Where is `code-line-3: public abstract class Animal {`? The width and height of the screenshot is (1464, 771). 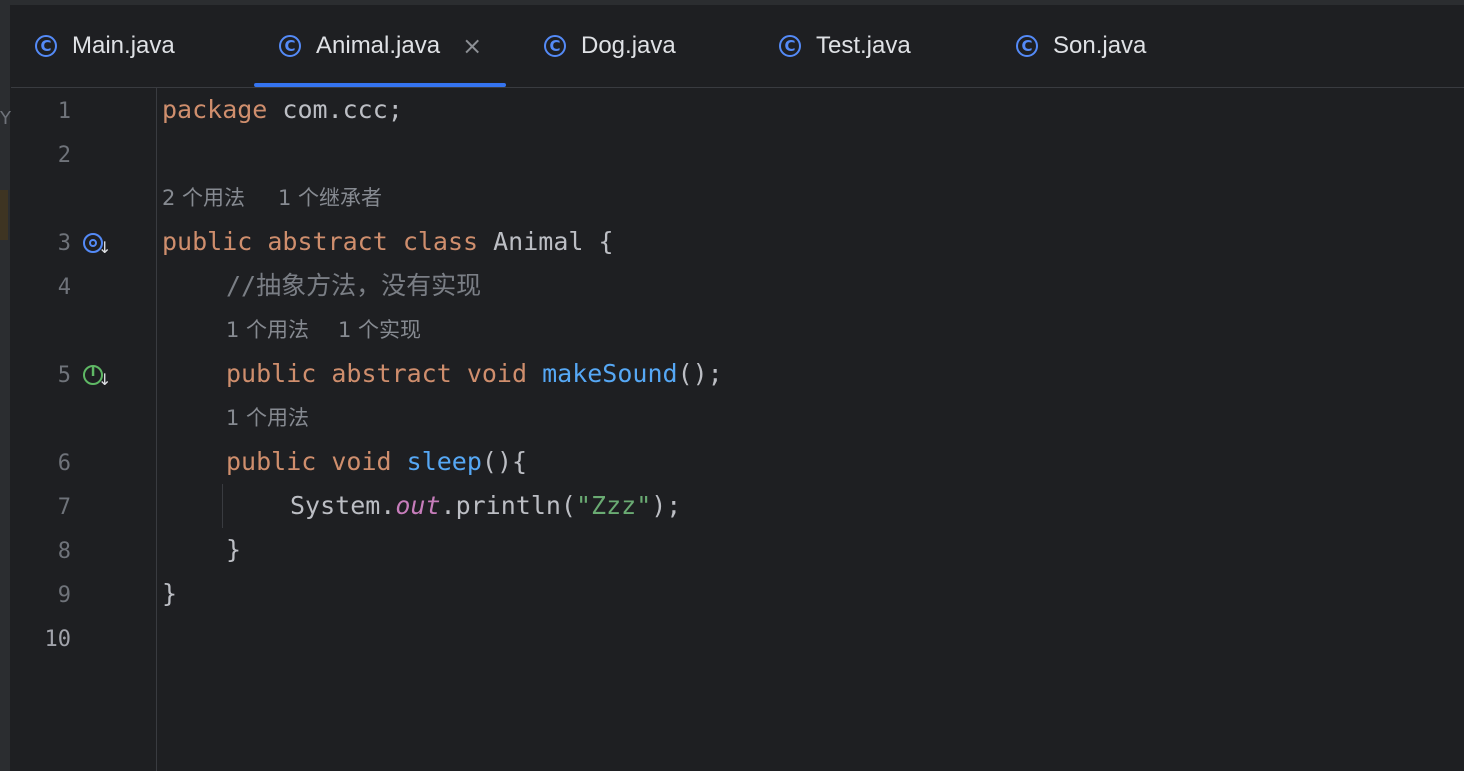
code-line-3: public abstract class Animal { is located at coordinates (388, 242).